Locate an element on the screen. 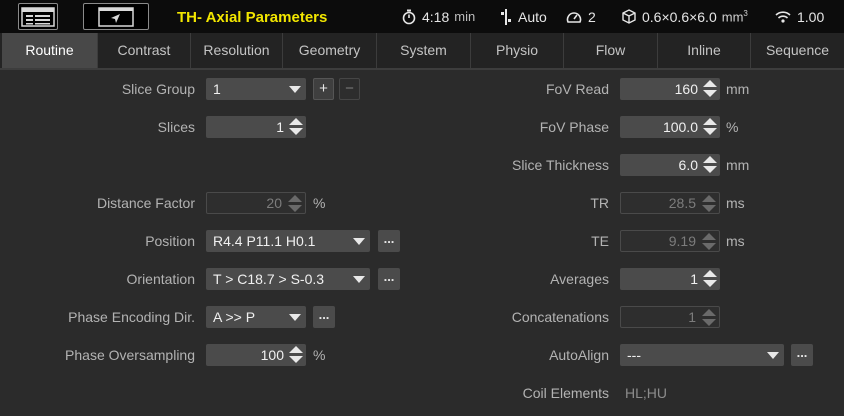 This screenshot has width=844, height=416. te-value: 9.19 is located at coordinates (682, 241).